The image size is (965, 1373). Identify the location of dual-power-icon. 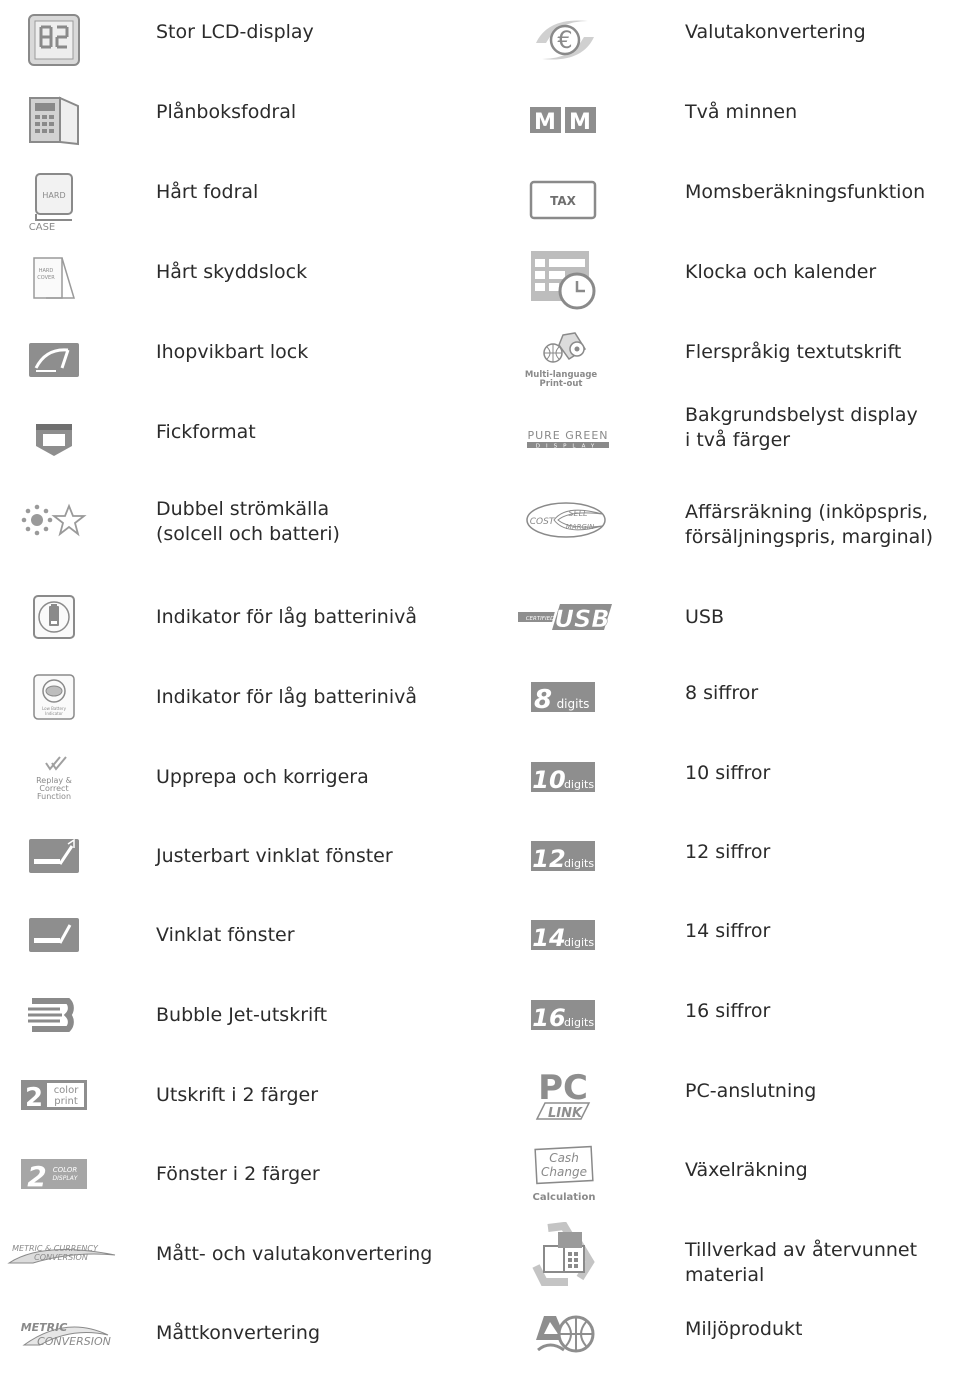
(54, 520).